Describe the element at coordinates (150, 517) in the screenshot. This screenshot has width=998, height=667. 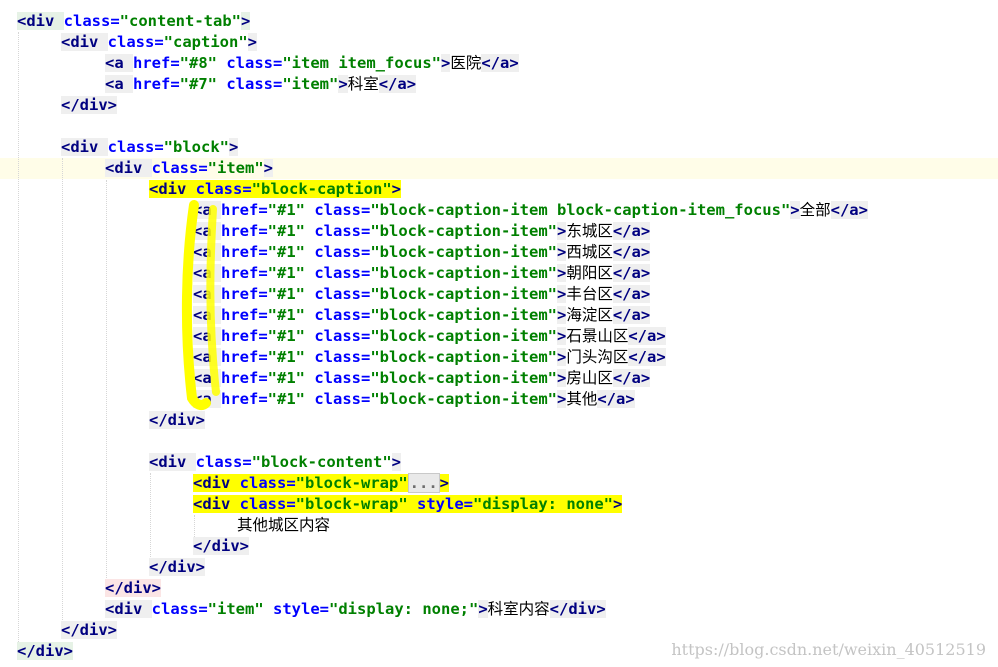
I see `indent-guide` at that location.